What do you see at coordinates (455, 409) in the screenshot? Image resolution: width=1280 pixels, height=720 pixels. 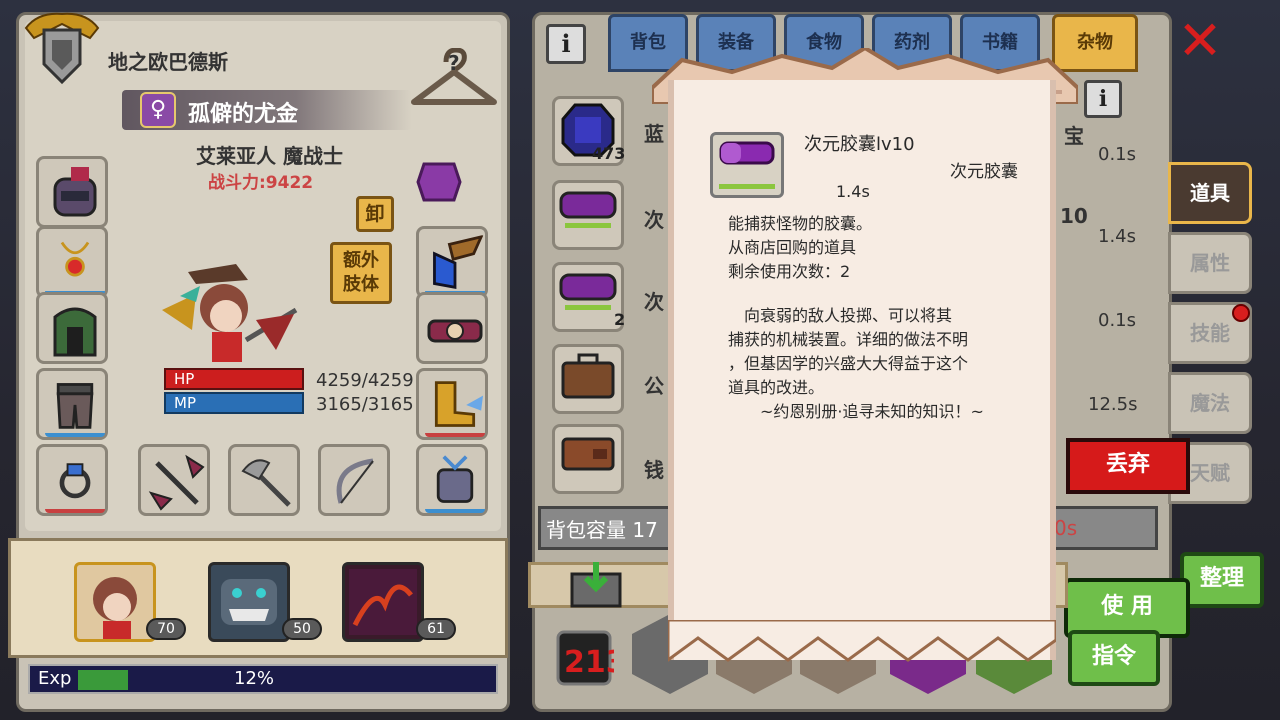 I see `golden-boots-icon` at bounding box center [455, 409].